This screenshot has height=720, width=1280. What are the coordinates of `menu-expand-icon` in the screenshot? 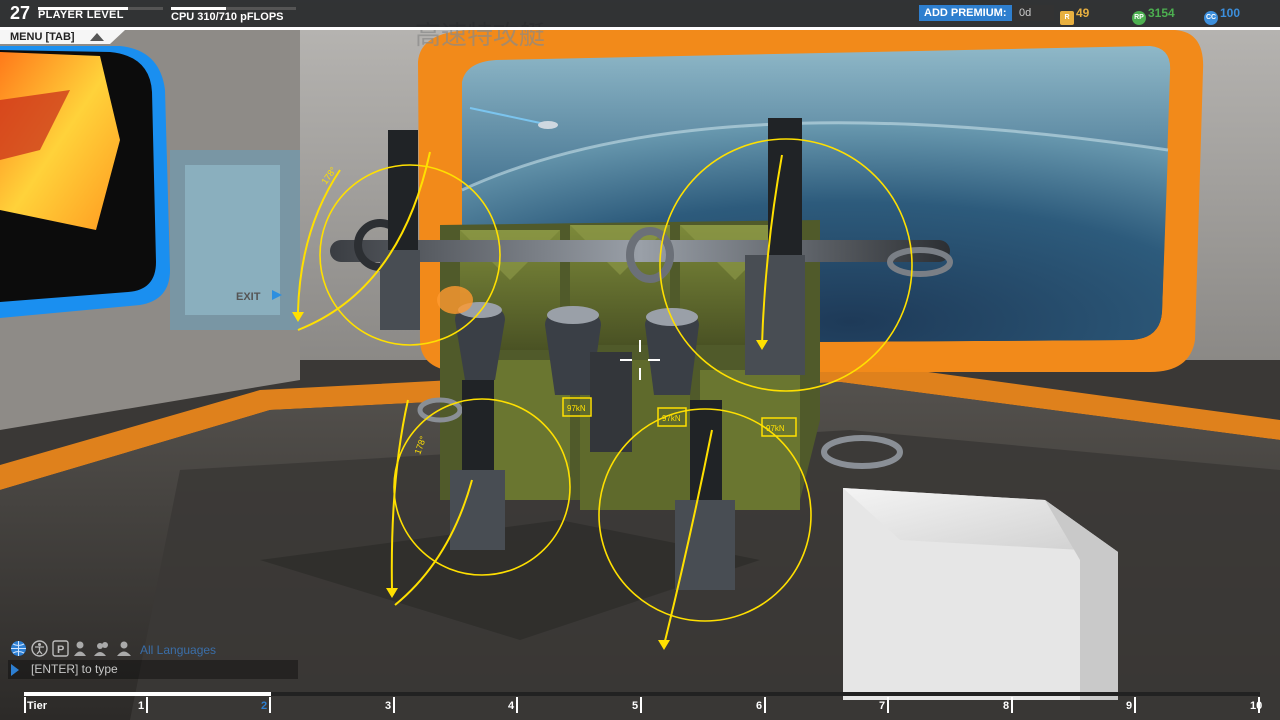 It's located at (97, 37).